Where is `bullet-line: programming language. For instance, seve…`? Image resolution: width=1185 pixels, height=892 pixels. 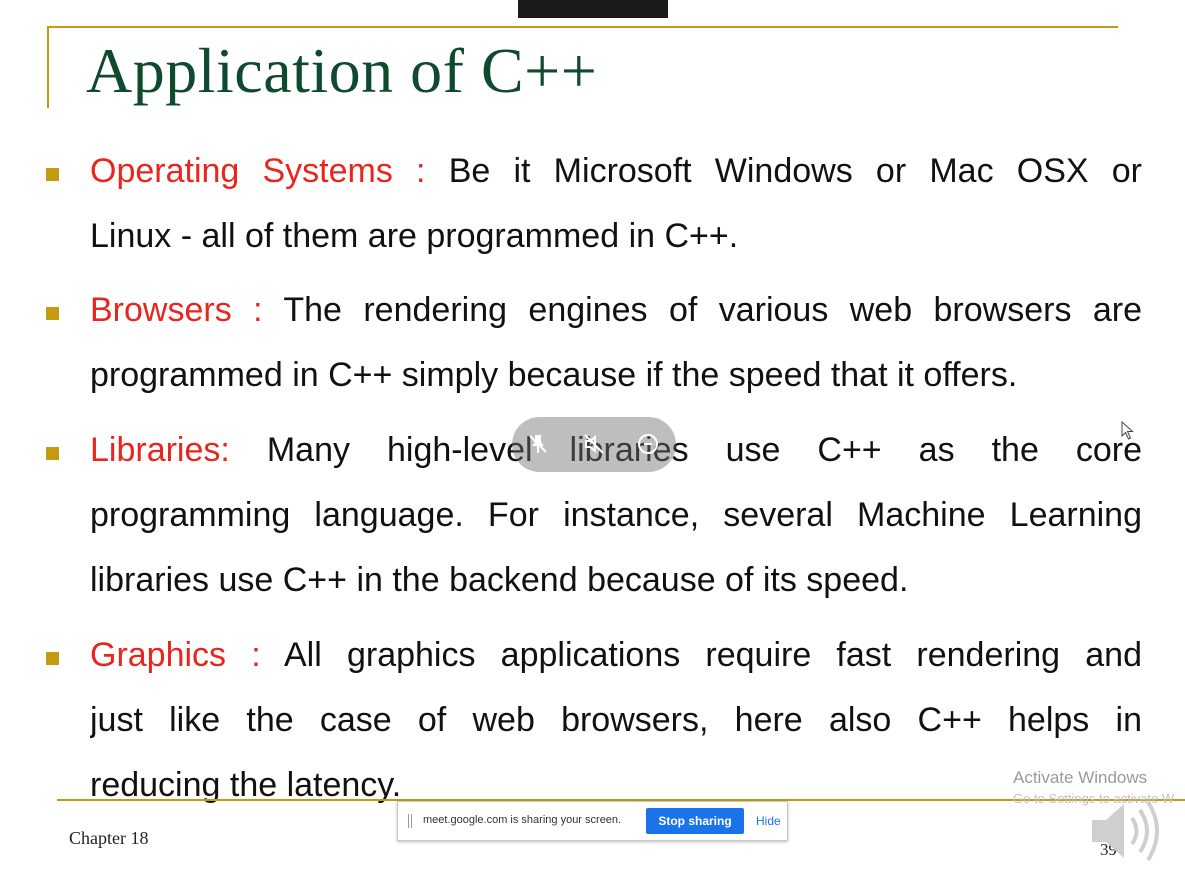
bullet-line: programming language. For instance, seve… is located at coordinates (616, 515).